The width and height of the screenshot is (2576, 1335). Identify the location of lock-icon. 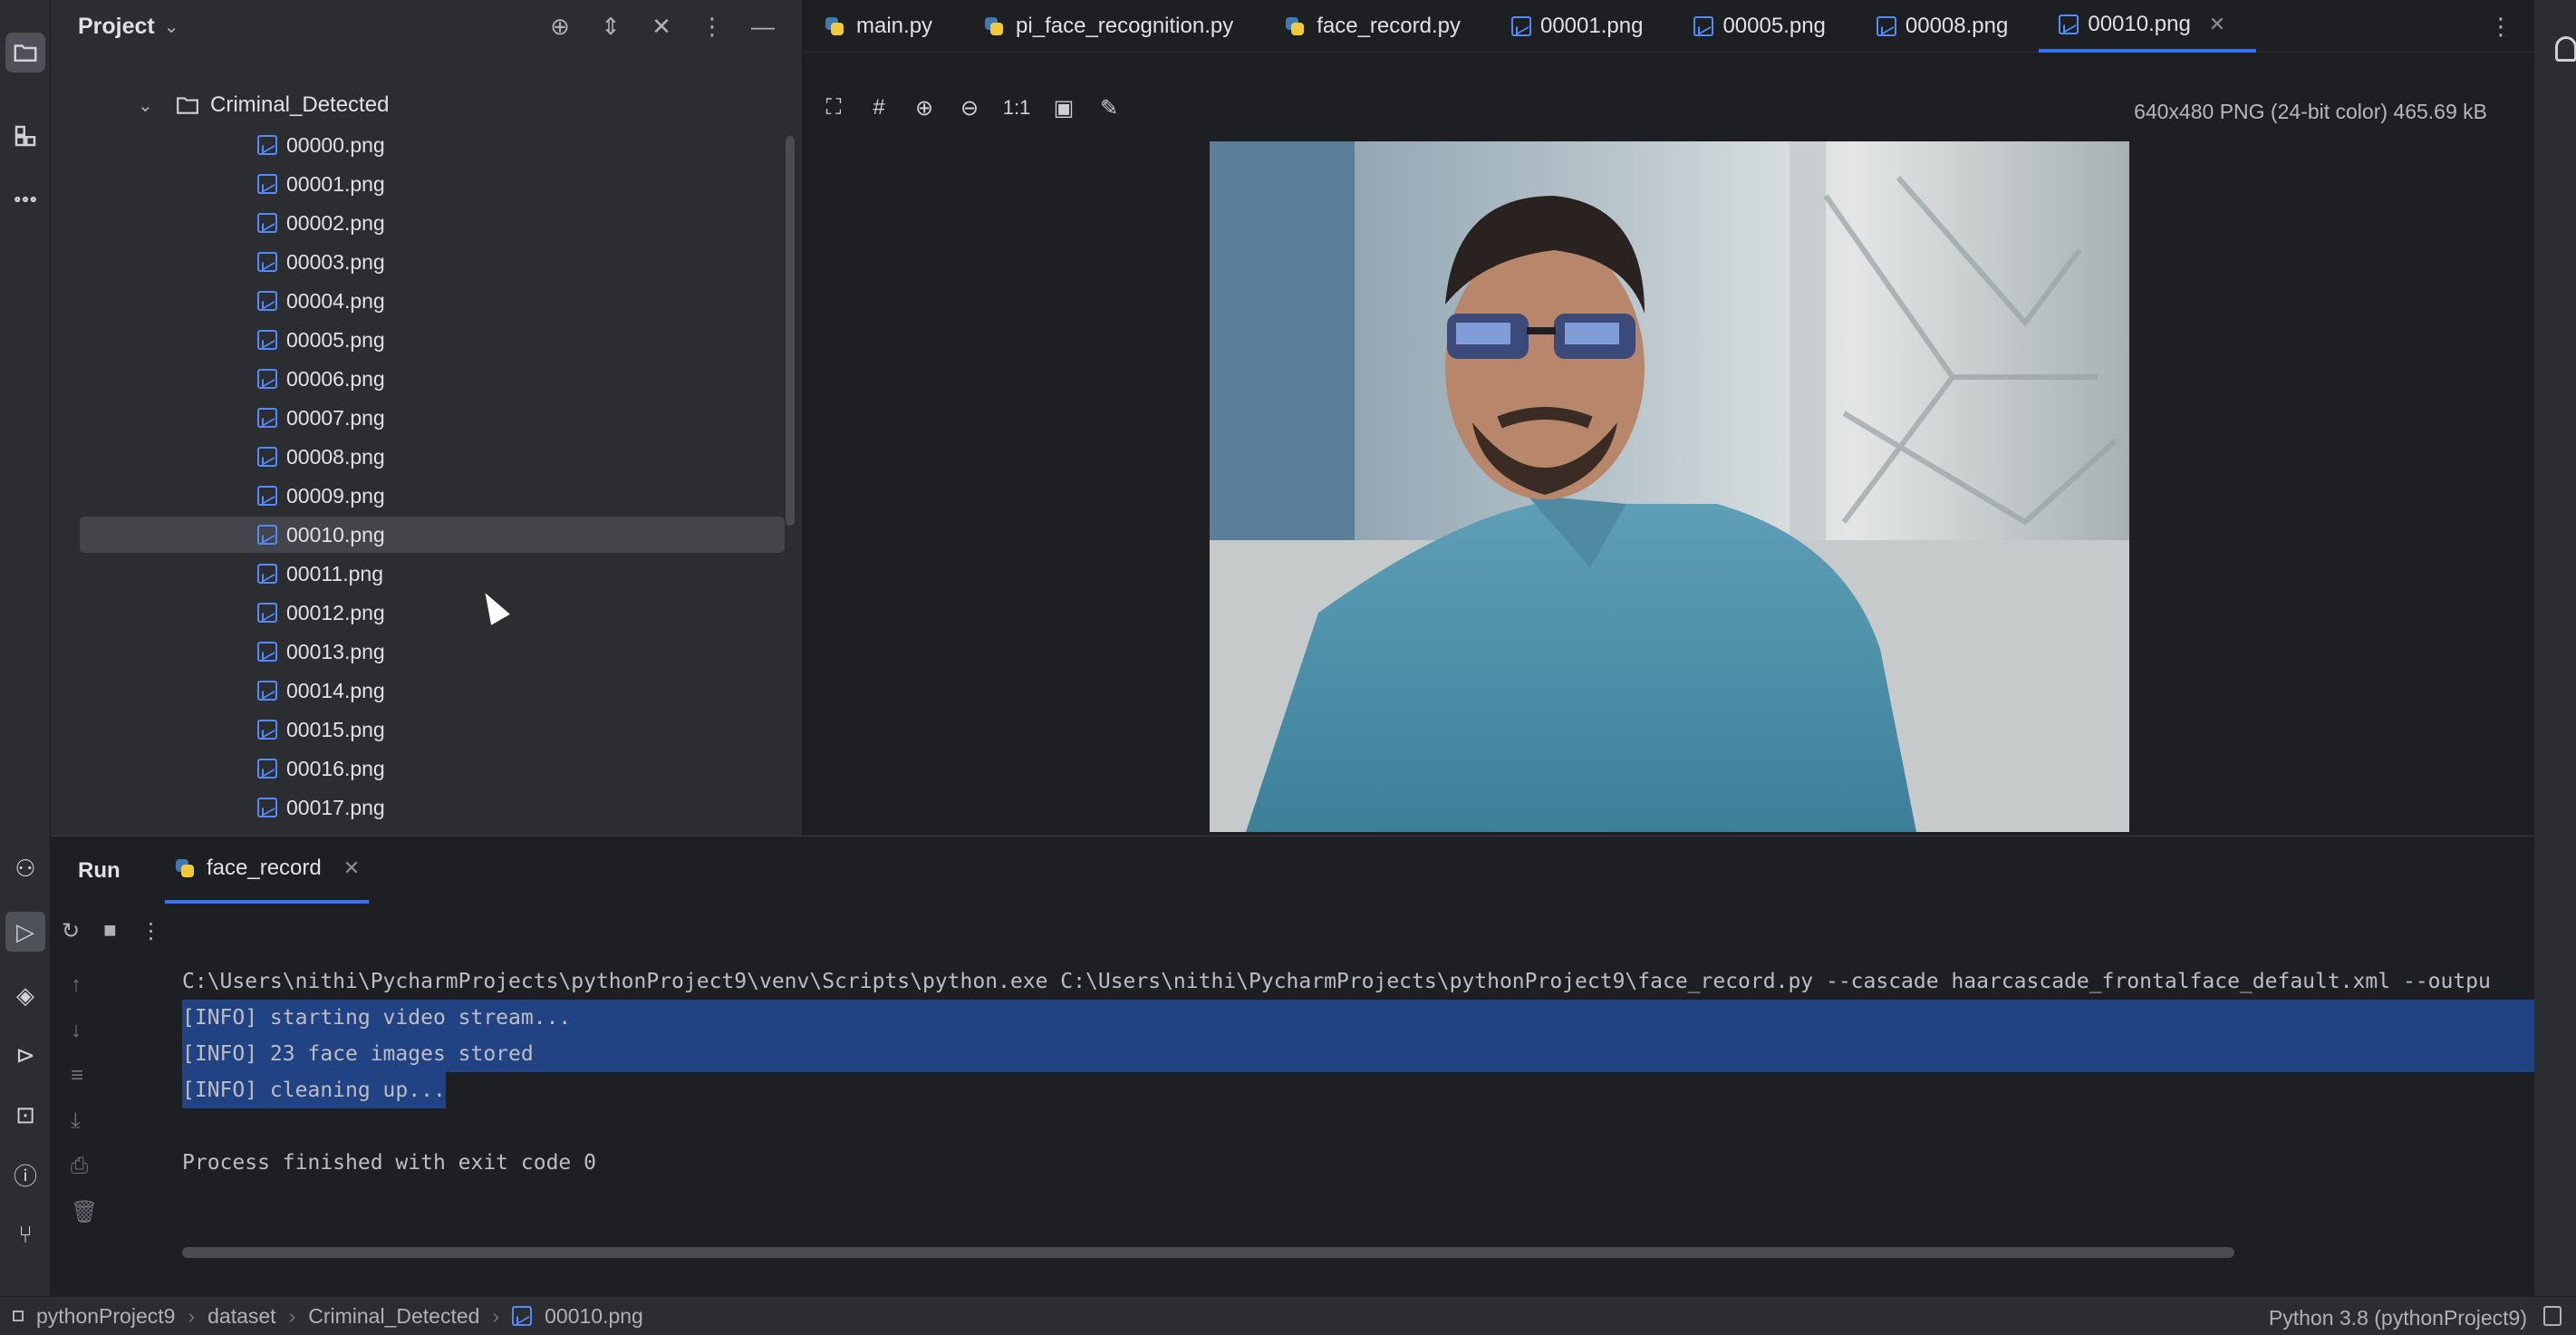
(2552, 1316).